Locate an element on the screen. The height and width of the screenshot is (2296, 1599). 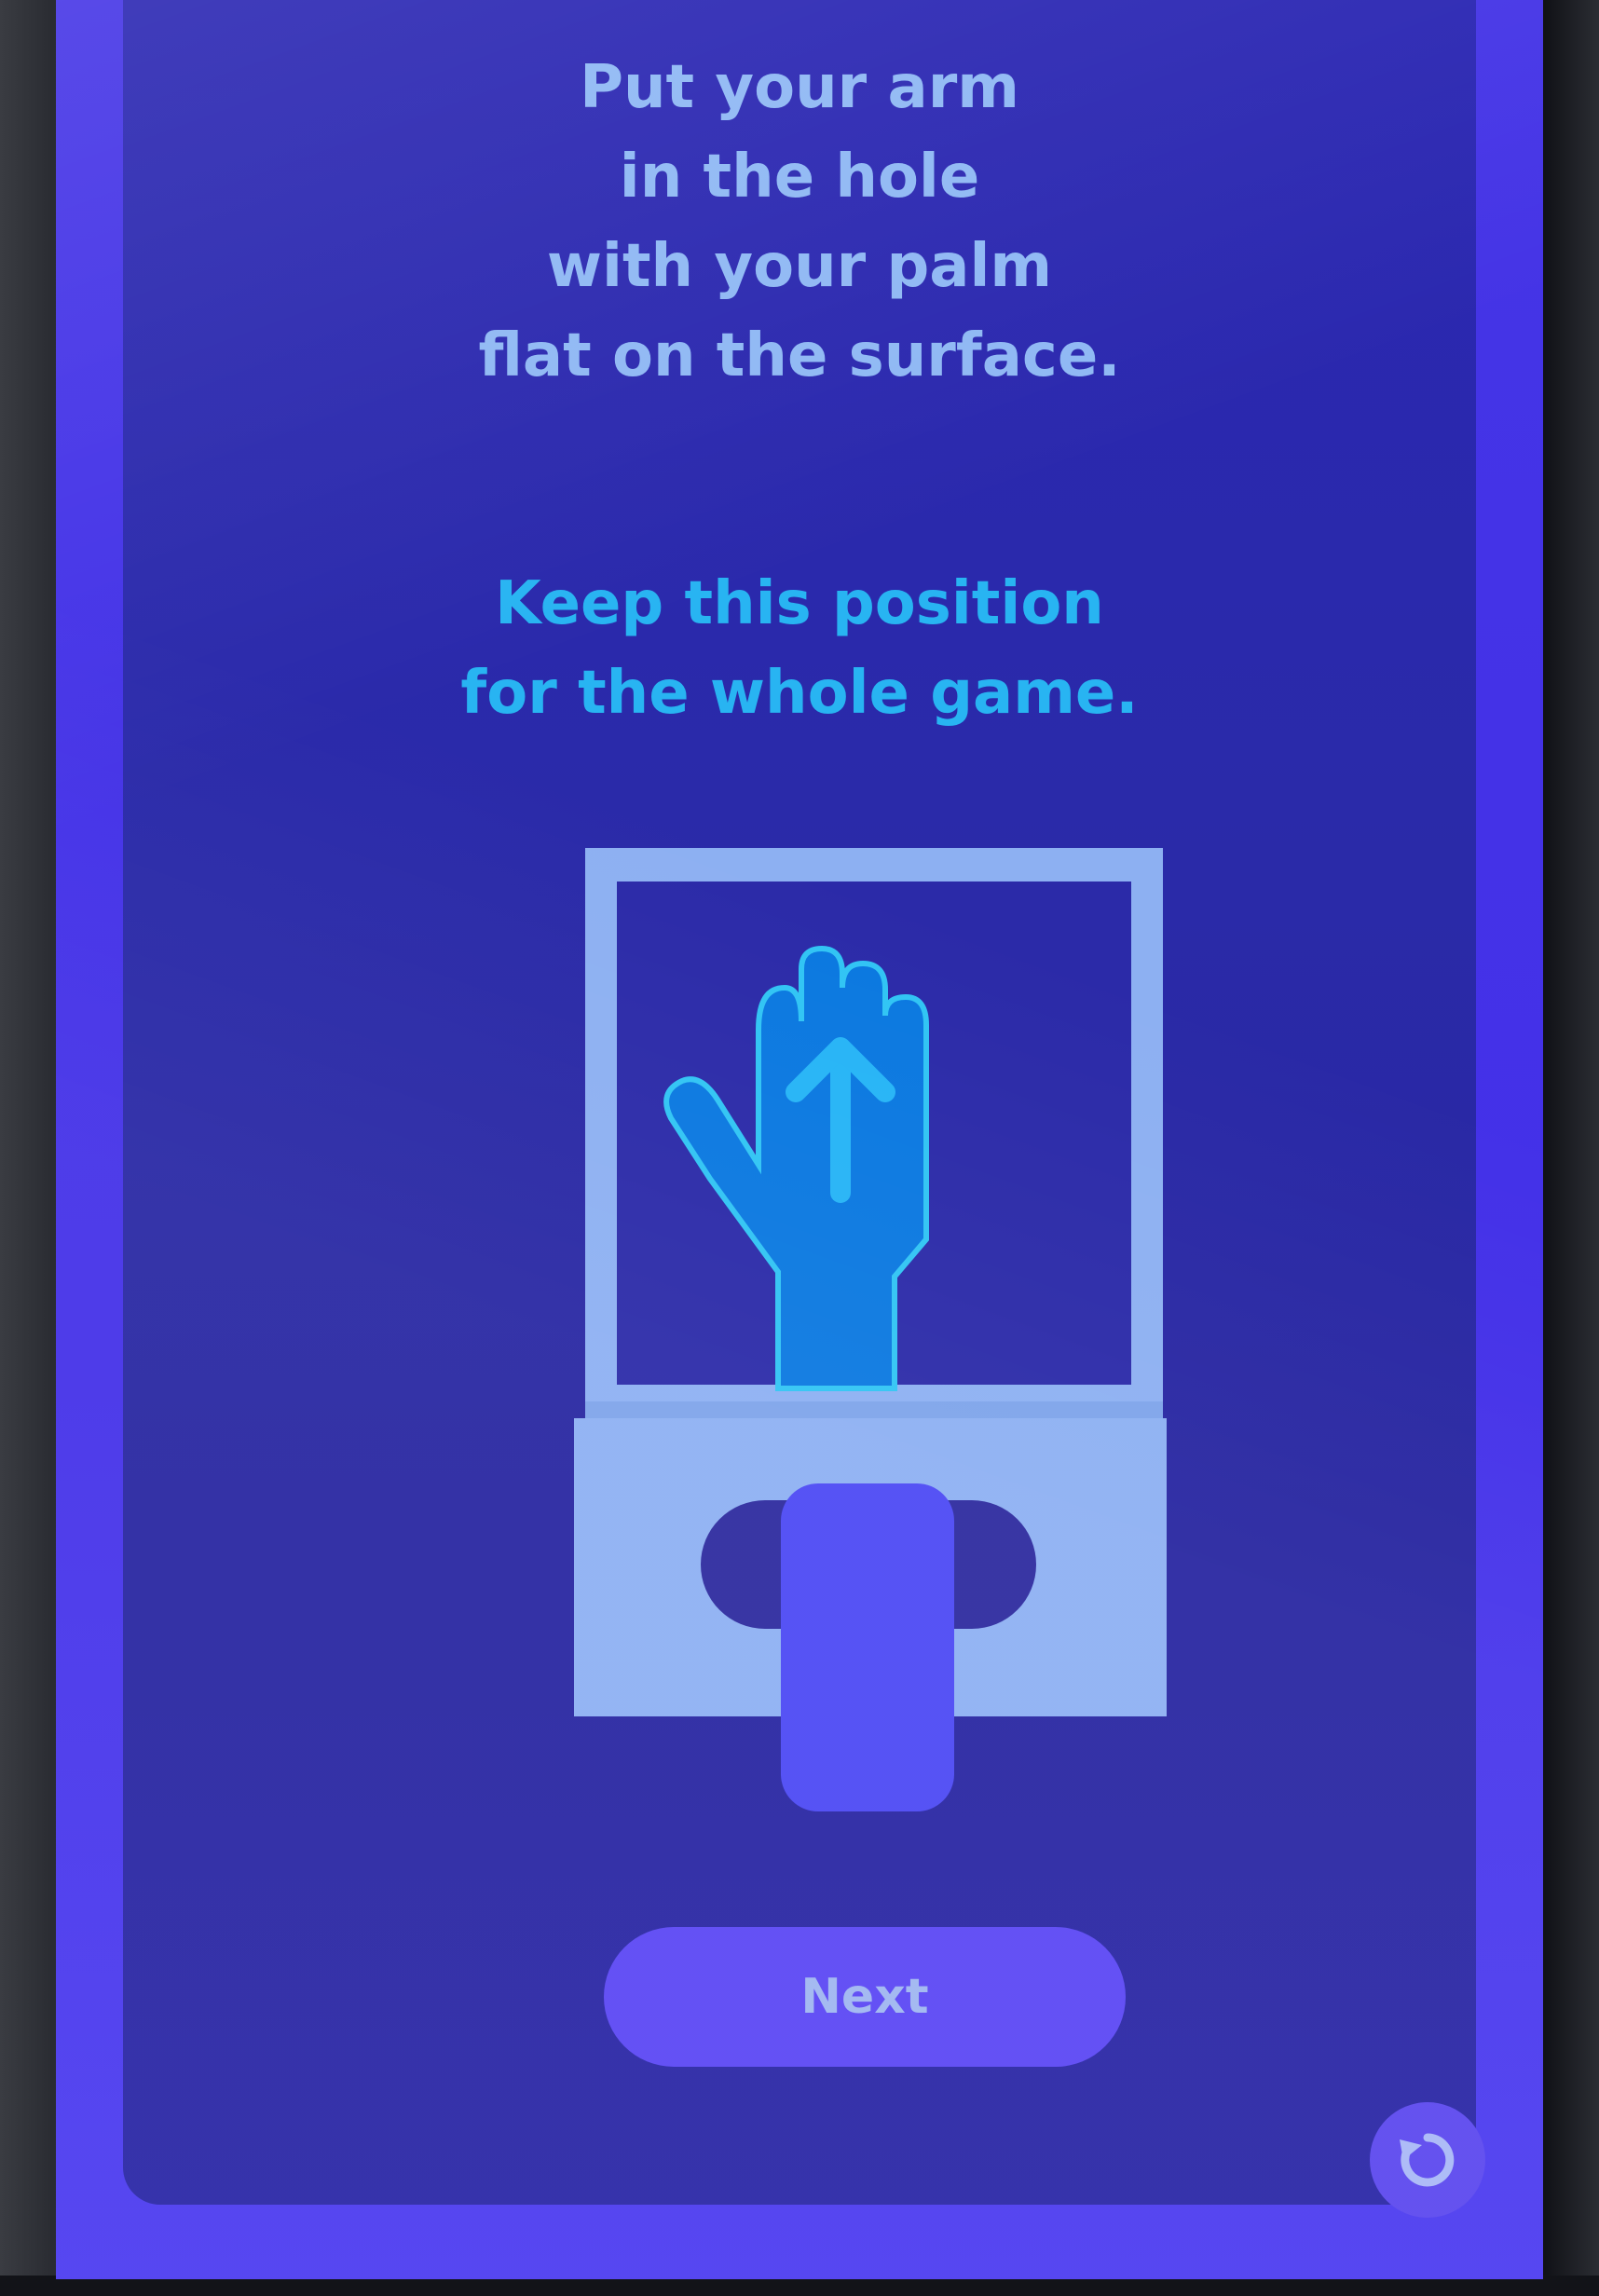
reset-button is located at coordinates (1427, 2160).